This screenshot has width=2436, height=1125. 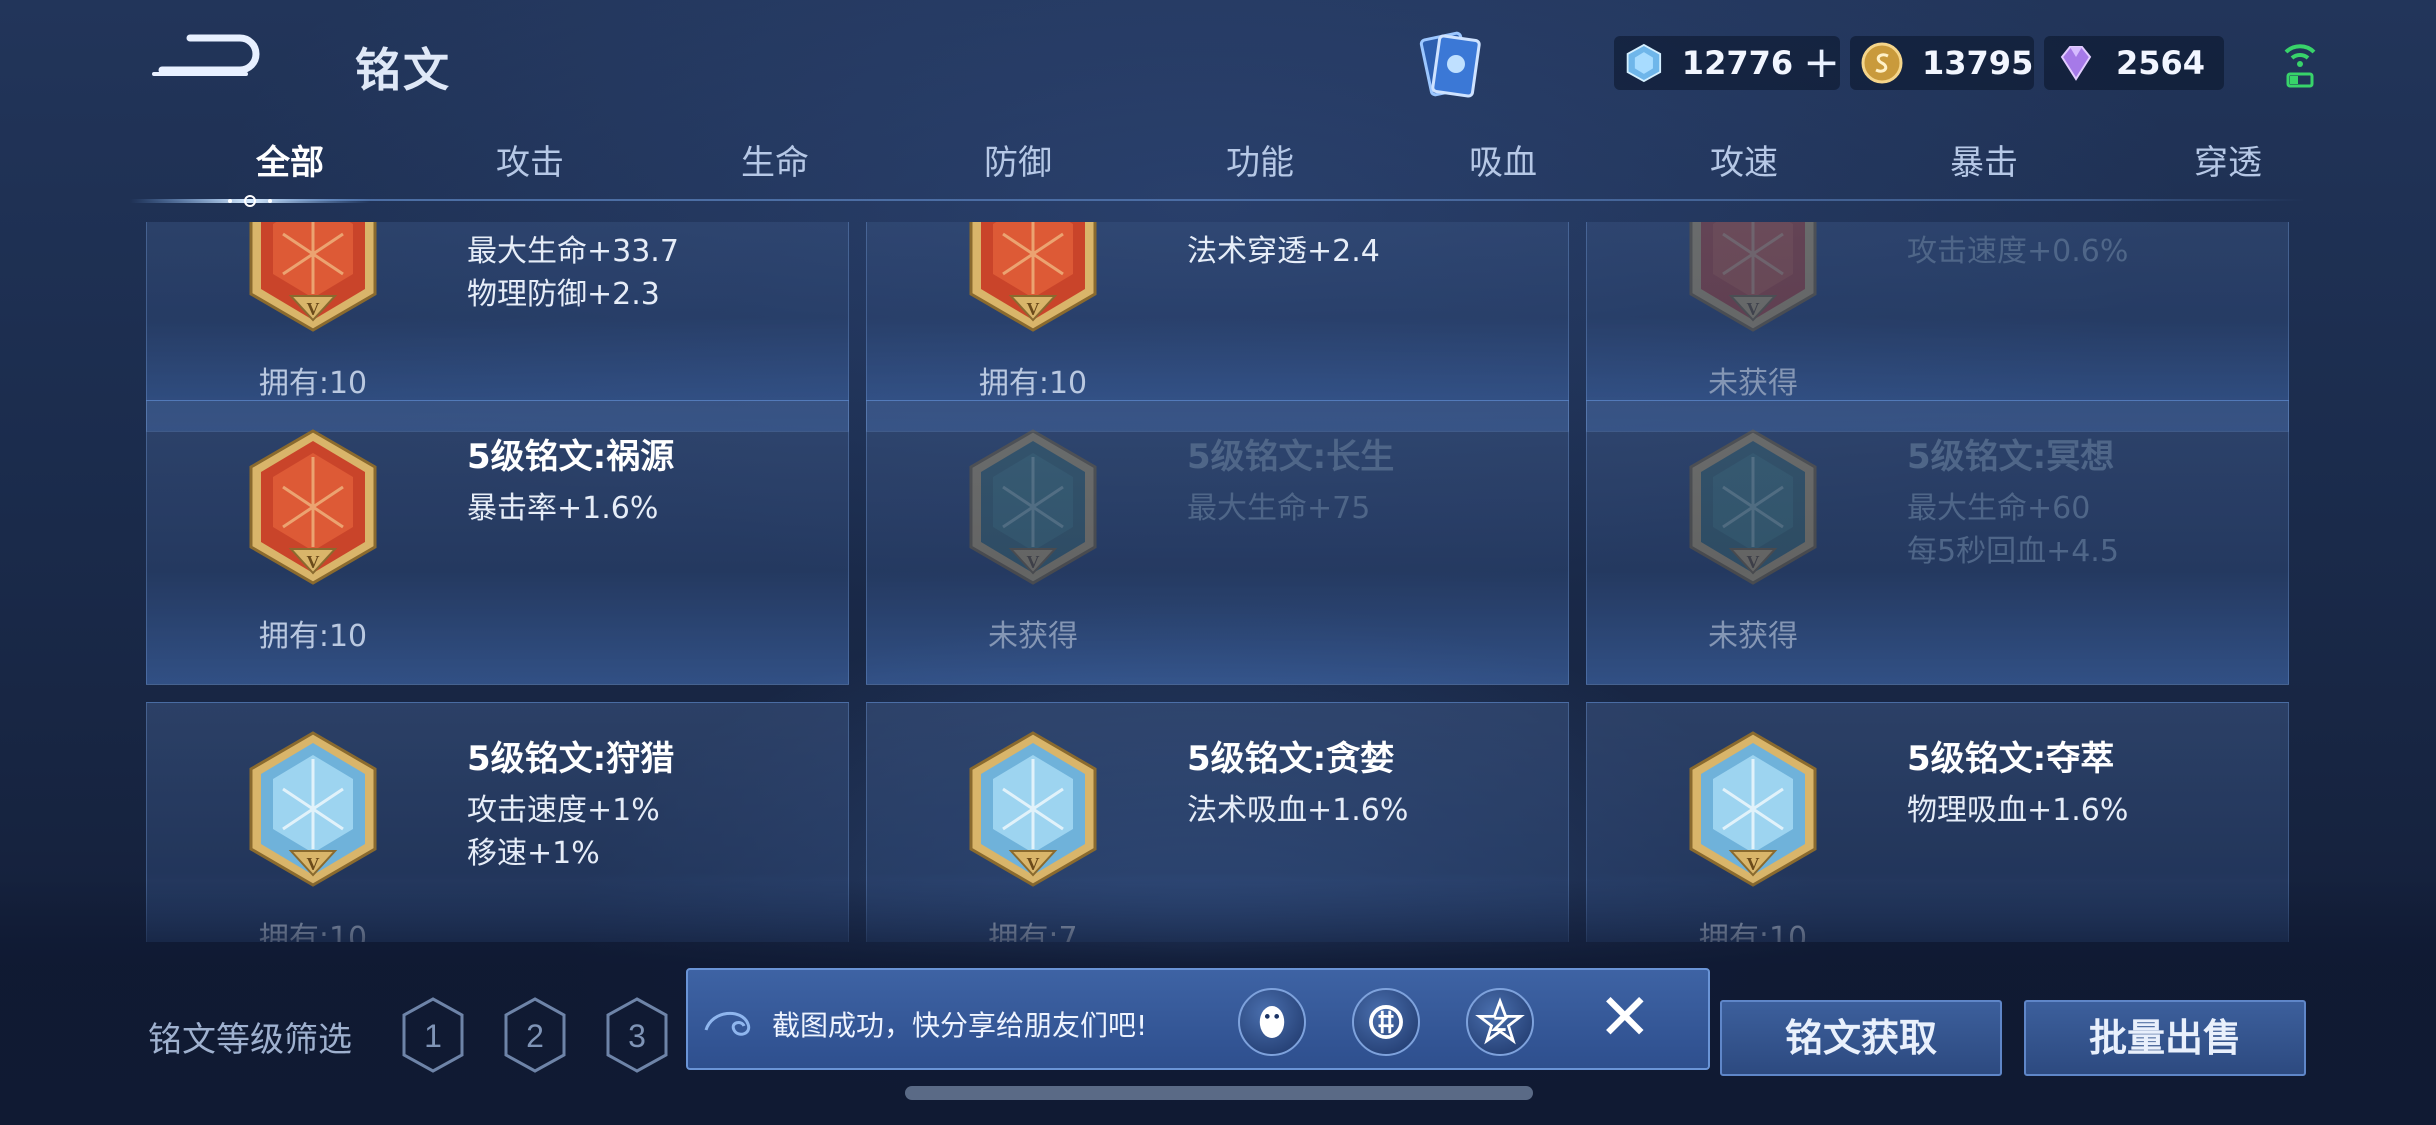 I want to click on tab-health: 生命, so click(x=775, y=159).